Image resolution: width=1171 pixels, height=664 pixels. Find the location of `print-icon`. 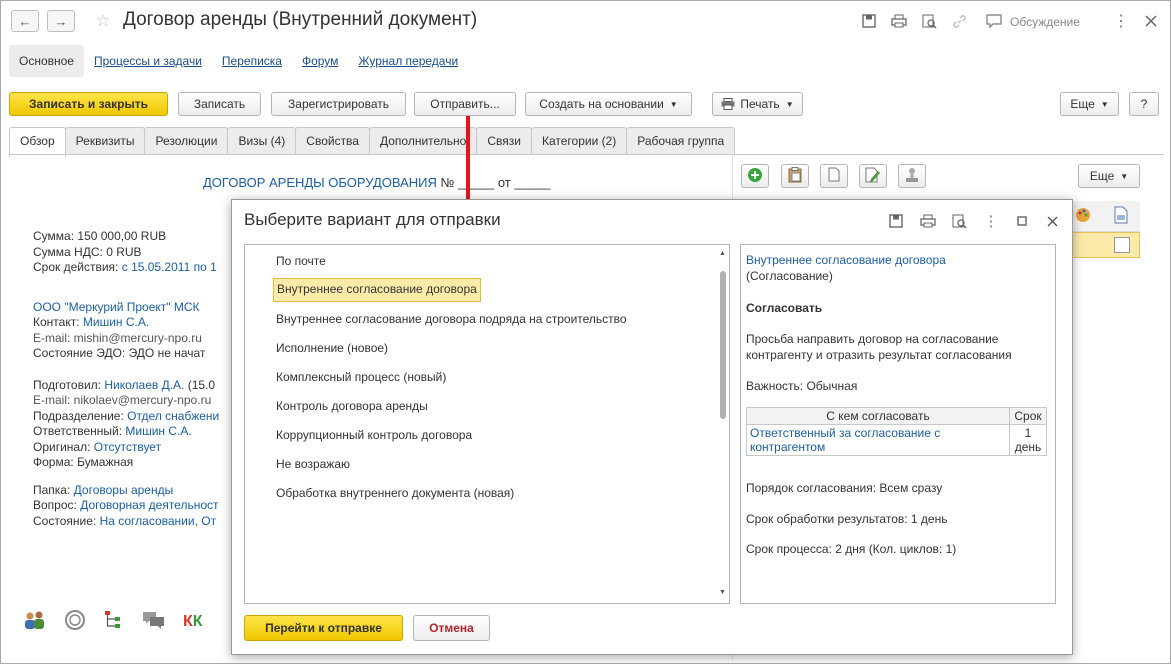

print-icon is located at coordinates (899, 21).